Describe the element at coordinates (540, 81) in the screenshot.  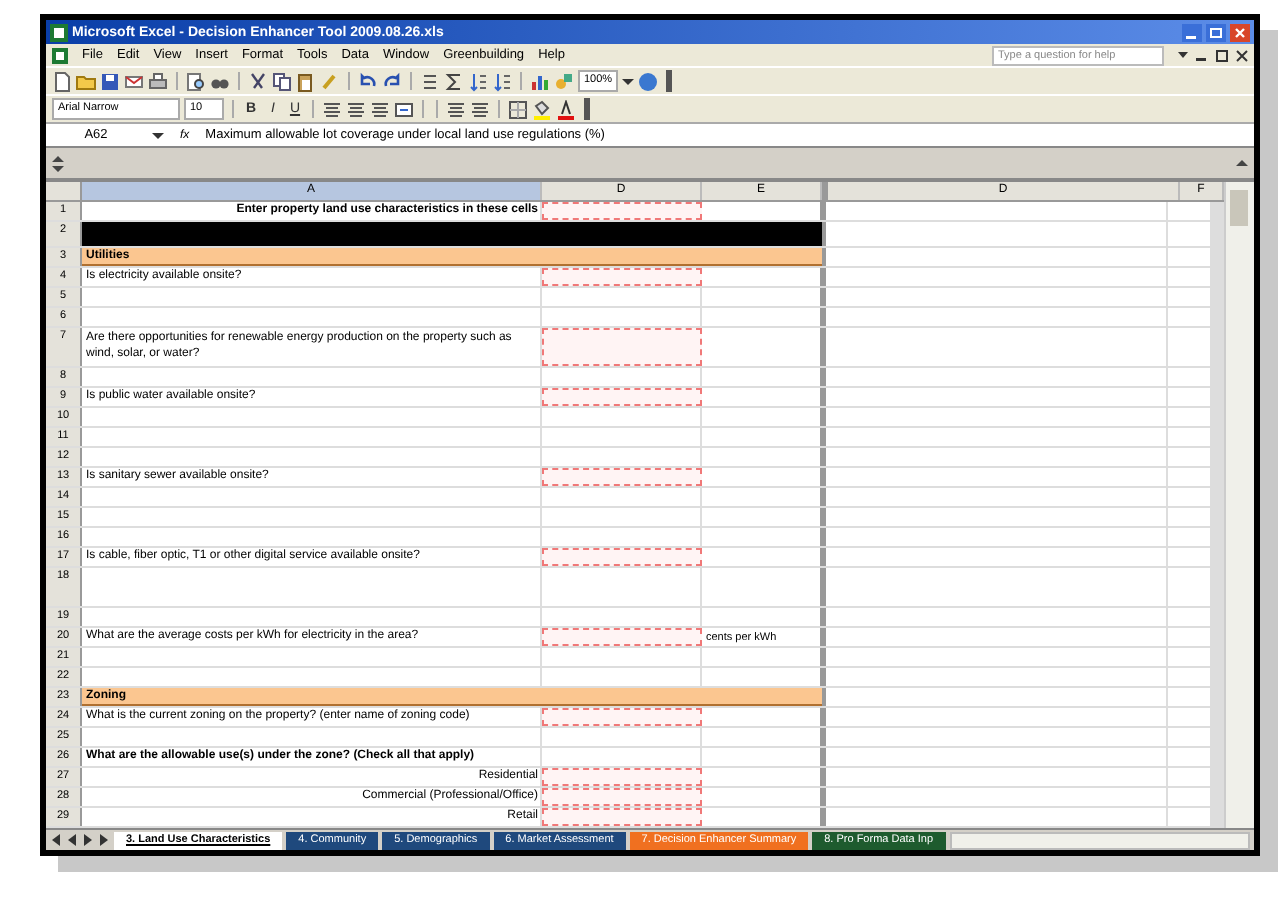
I see `chart-icon` at that location.